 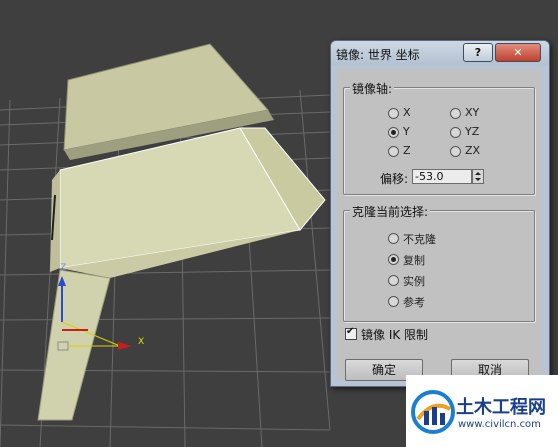 What do you see at coordinates (414, 281) in the screenshot?
I see `radio-instance-label: 实例` at bounding box center [414, 281].